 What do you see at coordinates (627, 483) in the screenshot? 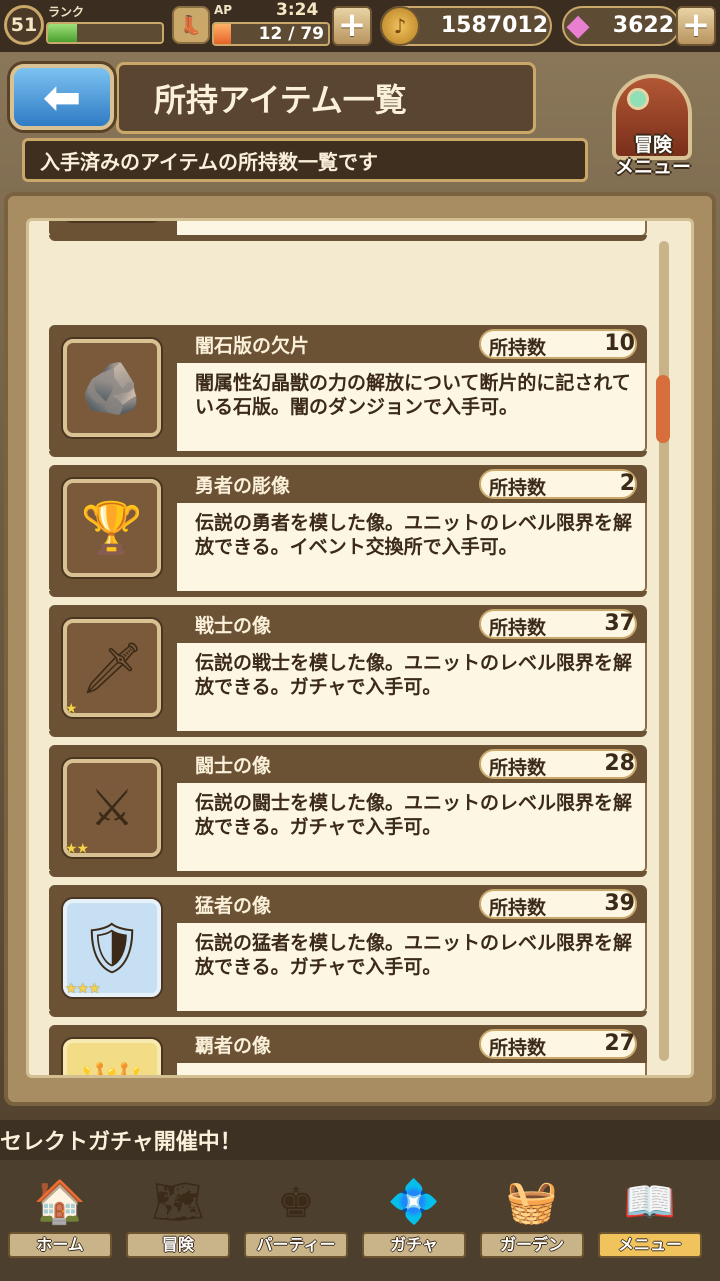
I see `quantity-value: 2` at bounding box center [627, 483].